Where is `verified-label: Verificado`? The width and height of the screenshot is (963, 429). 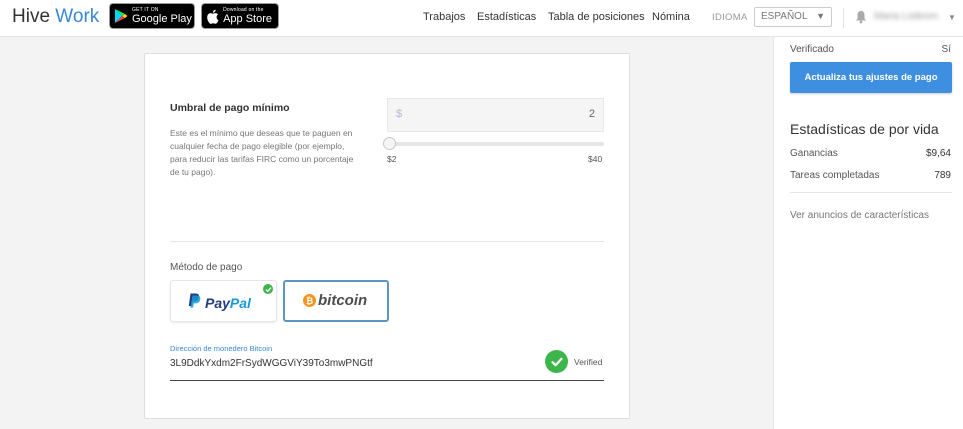
verified-label: Verificado is located at coordinates (812, 49).